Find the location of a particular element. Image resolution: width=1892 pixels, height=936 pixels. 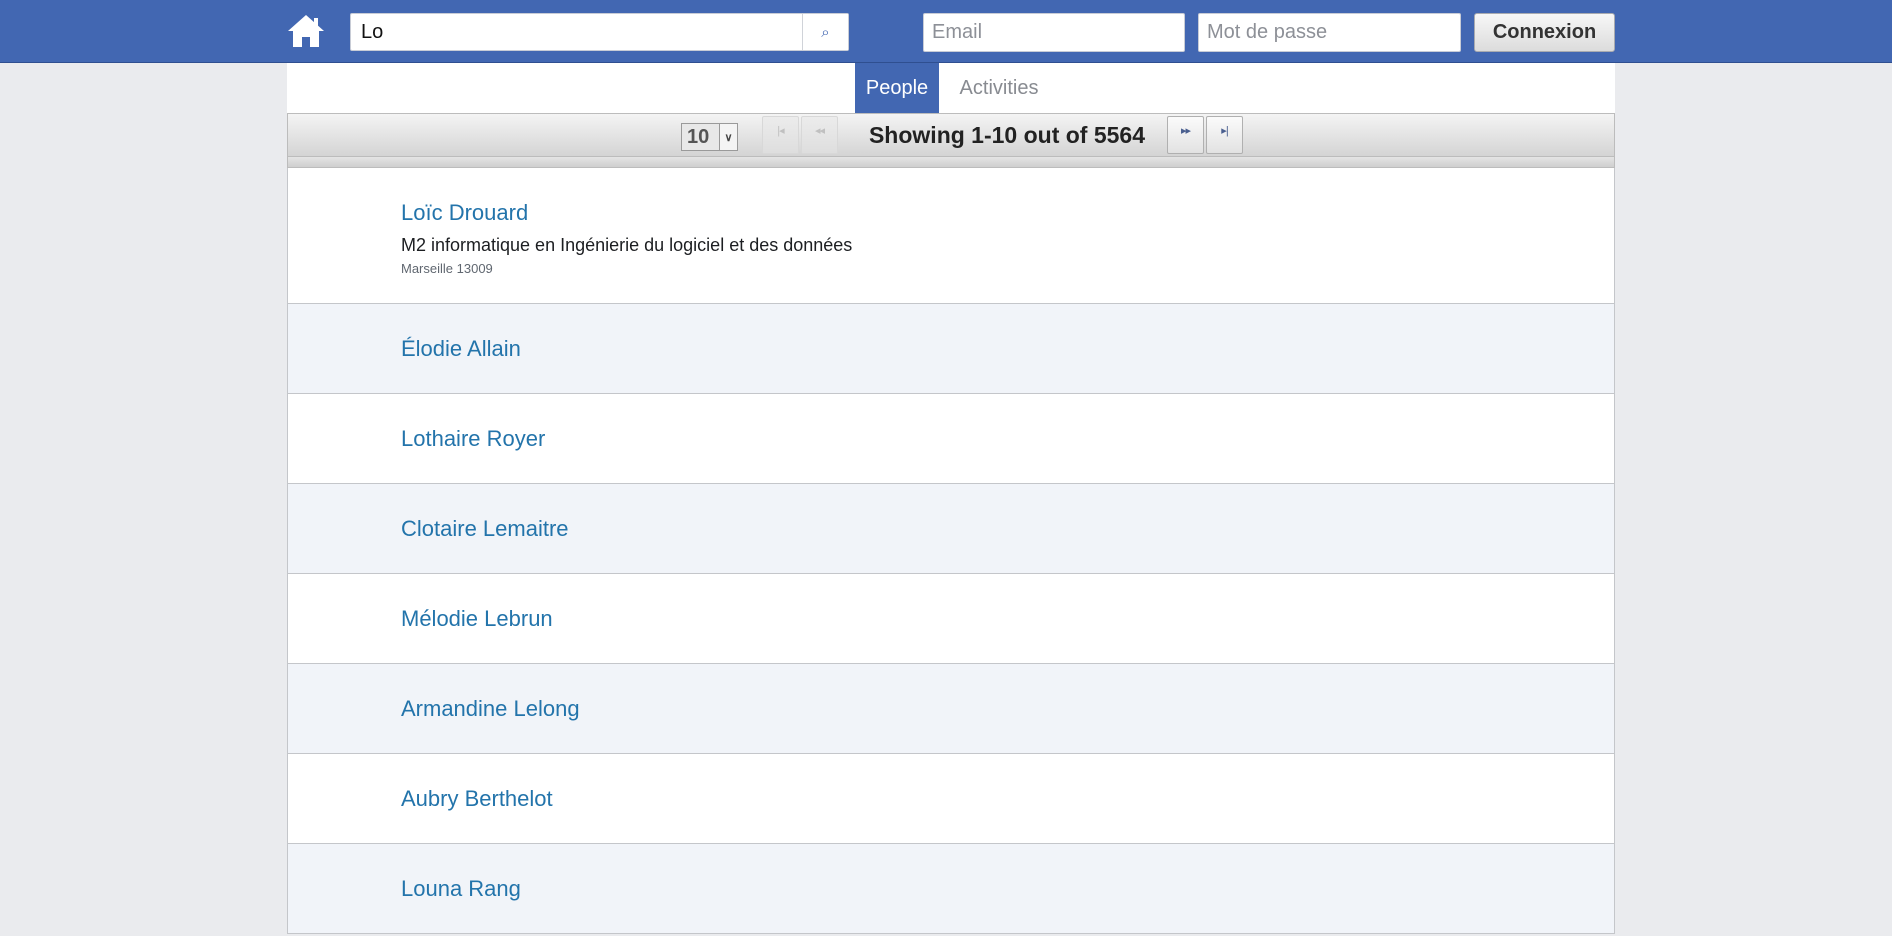

email-field is located at coordinates (1054, 32).